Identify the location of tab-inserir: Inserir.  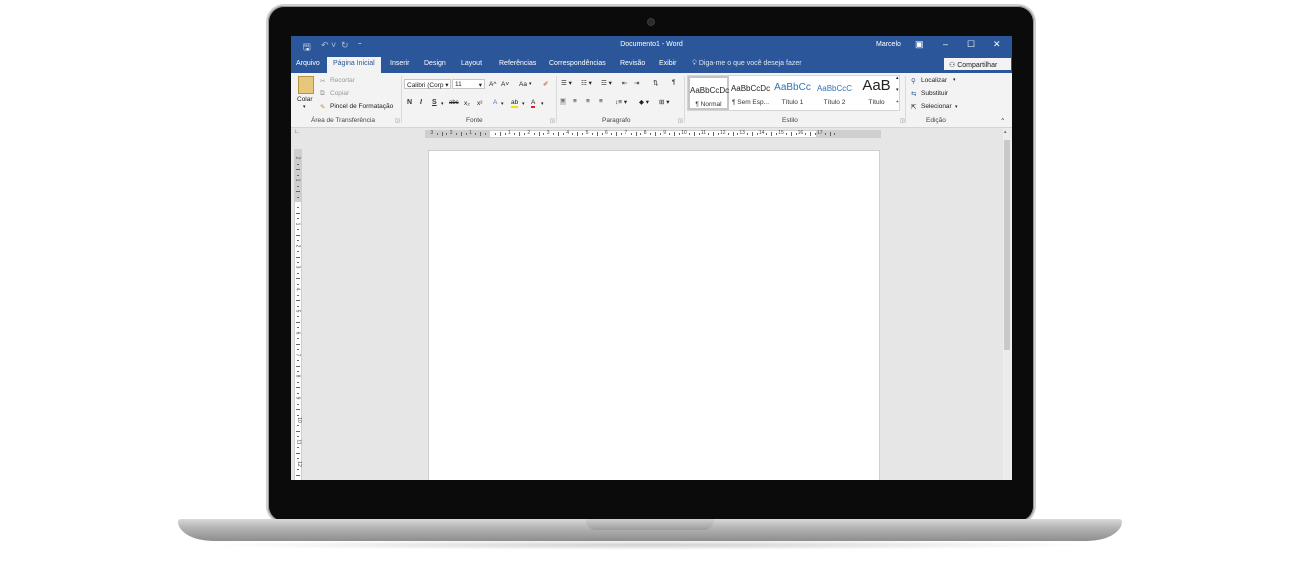
(399, 63).